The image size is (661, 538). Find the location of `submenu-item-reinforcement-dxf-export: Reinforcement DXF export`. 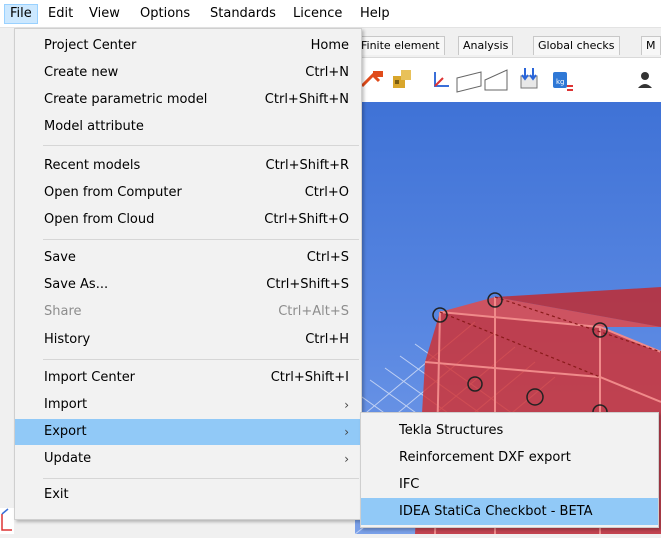

submenu-item-reinforcement-dxf-export: Reinforcement DXF export is located at coordinates (509, 457).